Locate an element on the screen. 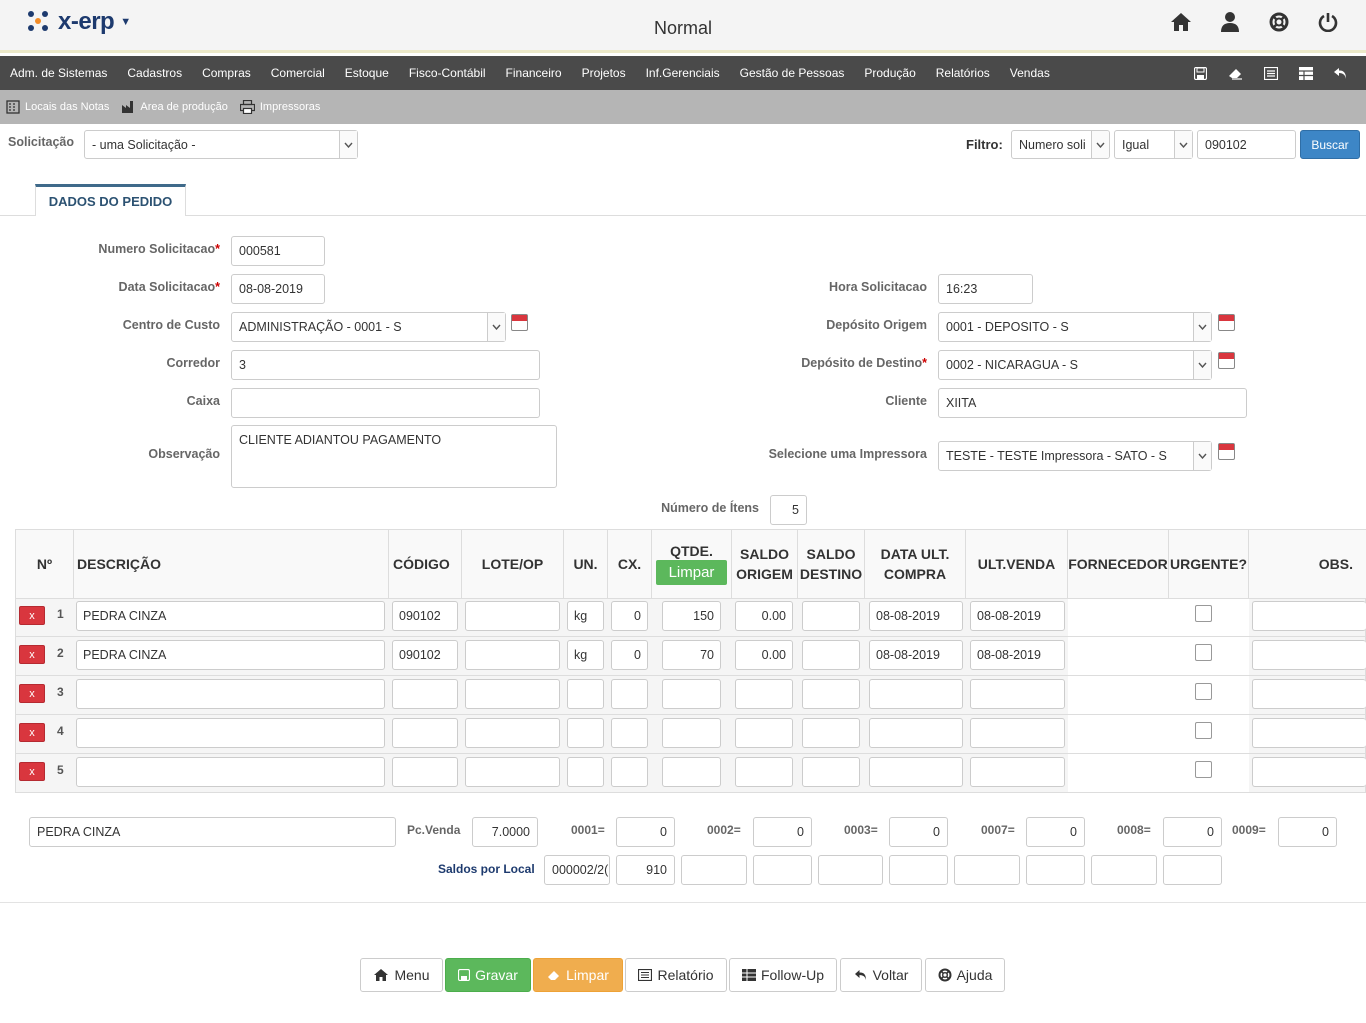 Image resolution: width=1366 pixels, height=1023 pixels. row-cx-input is located at coordinates (629, 733).